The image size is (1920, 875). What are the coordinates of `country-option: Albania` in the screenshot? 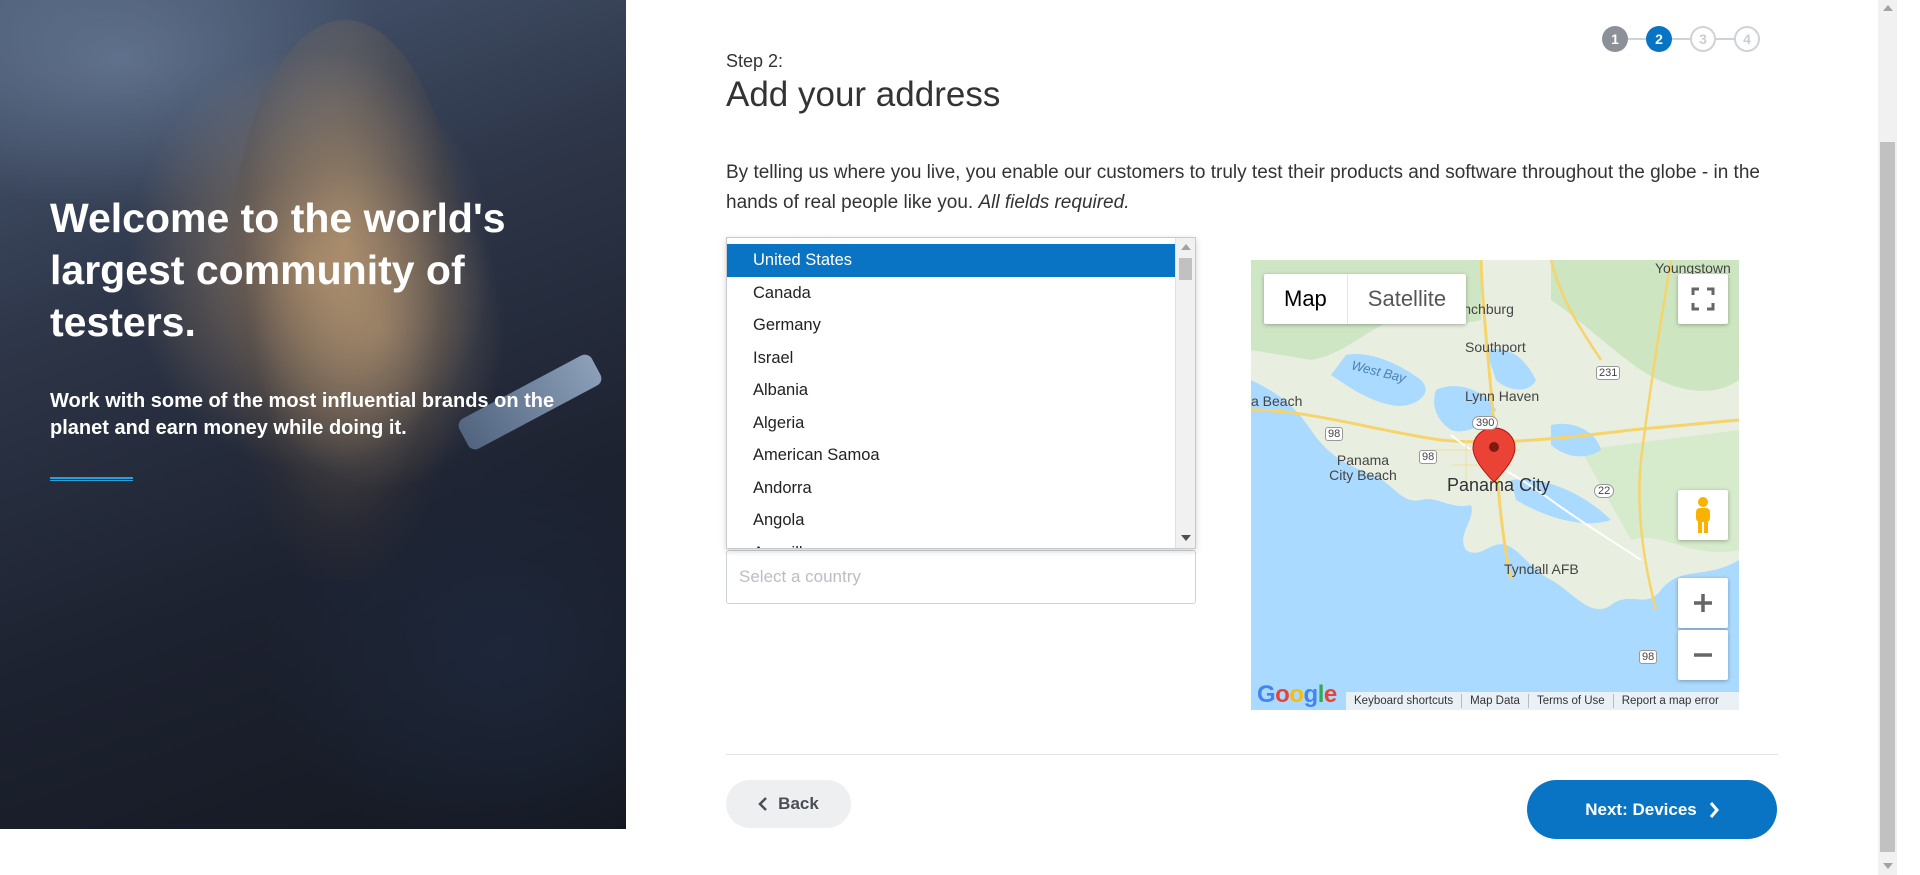 It's located at (951, 390).